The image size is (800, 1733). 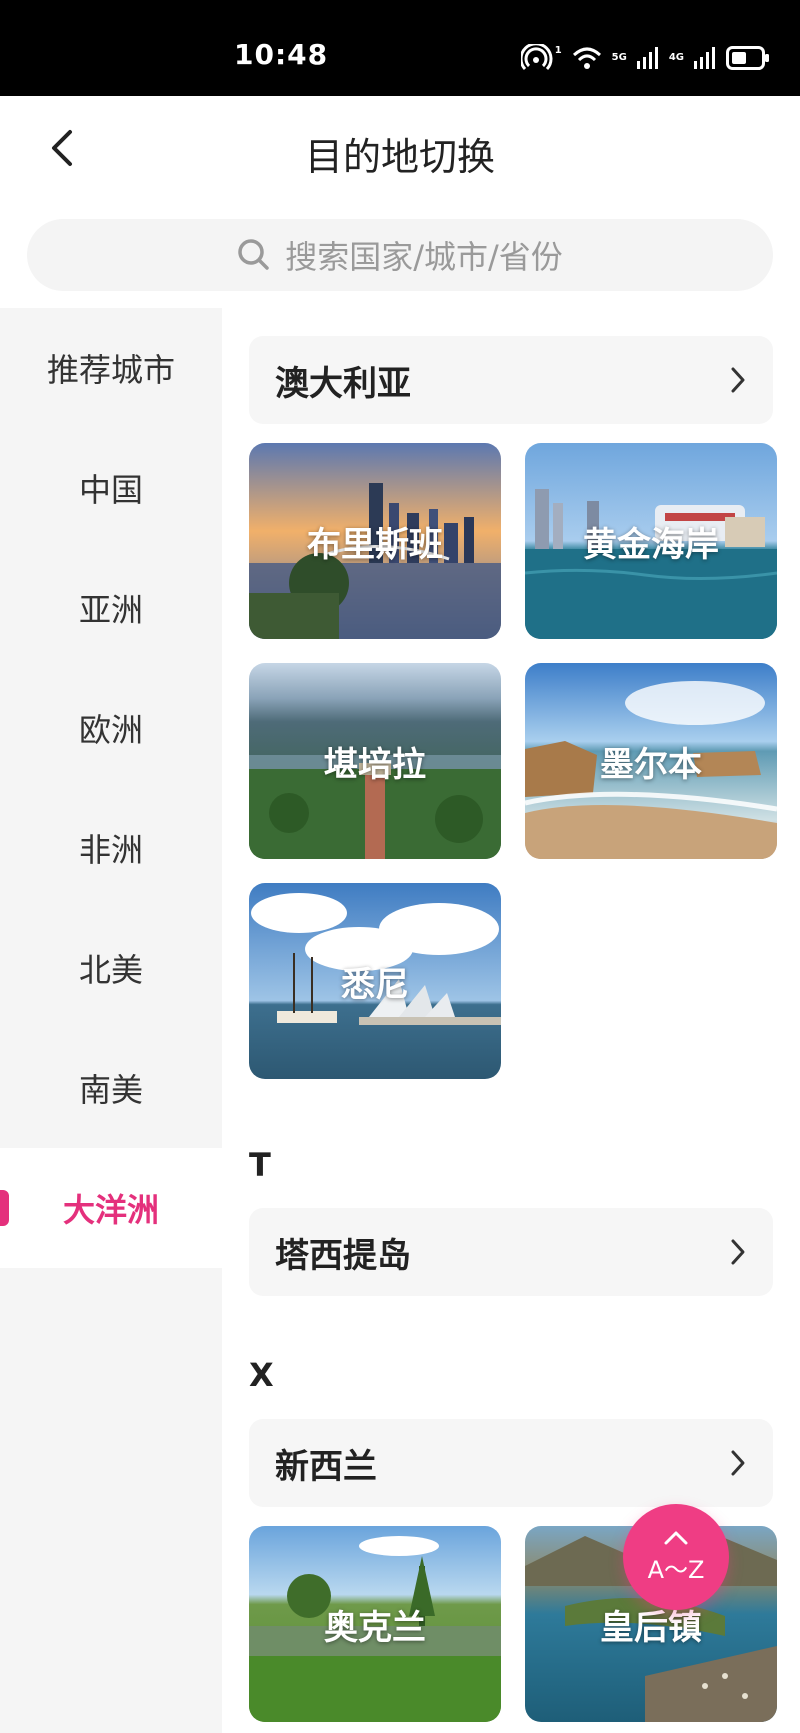 I want to click on city-card-auckland: 奥克兰, so click(x=375, y=1624).